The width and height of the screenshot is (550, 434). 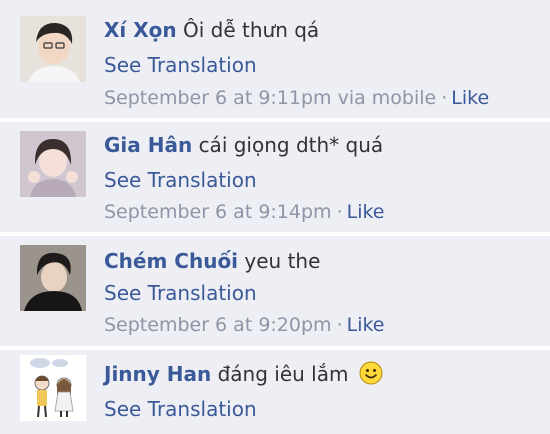 I want to click on comment-text: Ôi dễ thưn qá, so click(x=251, y=30).